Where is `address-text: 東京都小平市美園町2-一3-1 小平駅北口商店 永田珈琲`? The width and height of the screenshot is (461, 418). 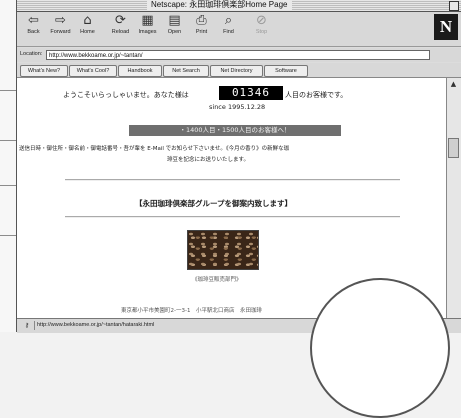 address-text: 東京都小平市美園町2-一3-1 小平駅北口商店 永田珈琲 is located at coordinates (191, 311).